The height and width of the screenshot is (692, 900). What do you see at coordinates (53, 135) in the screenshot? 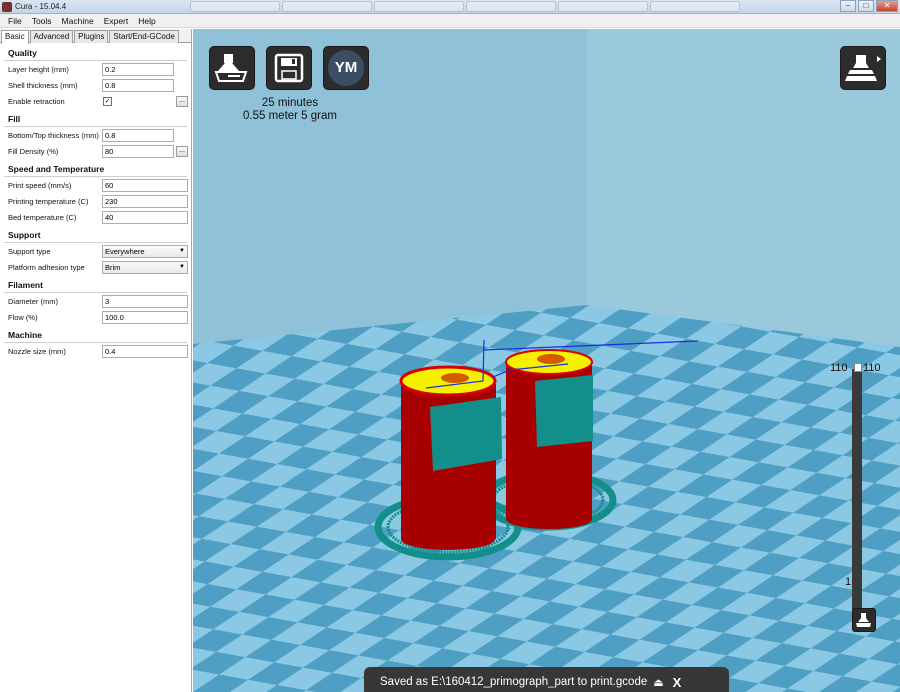
I see `bottom-top-thickness-label: Bottom/Top thickness (mm)` at bounding box center [53, 135].